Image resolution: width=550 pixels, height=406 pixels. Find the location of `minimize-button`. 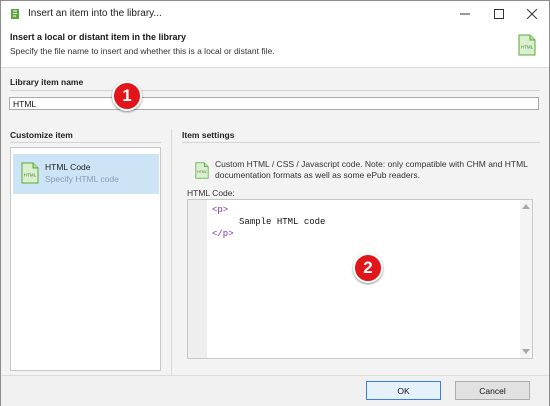

minimize-button is located at coordinates (465, 14).